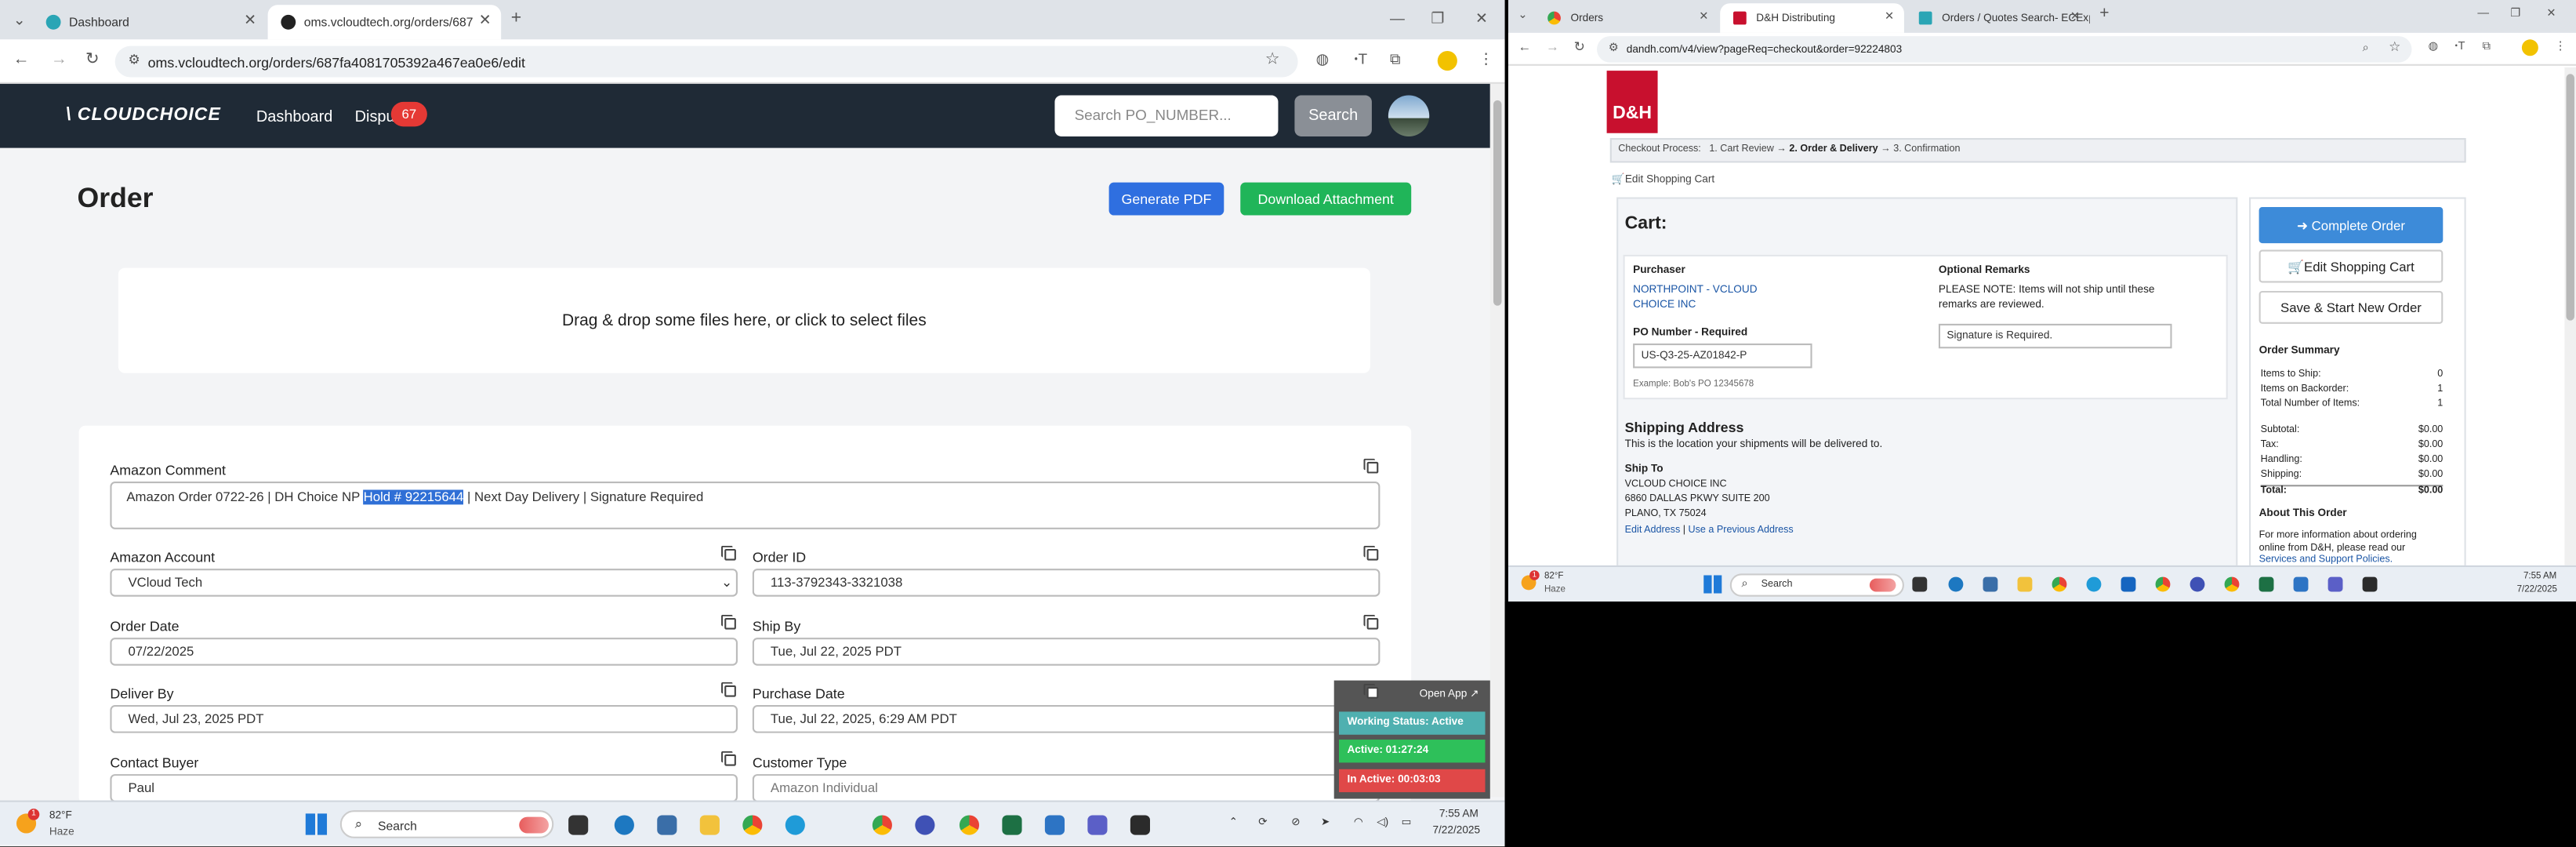 This screenshot has width=2576, height=847. What do you see at coordinates (2366, 48) in the screenshot?
I see `zoom-icon: ⌕` at bounding box center [2366, 48].